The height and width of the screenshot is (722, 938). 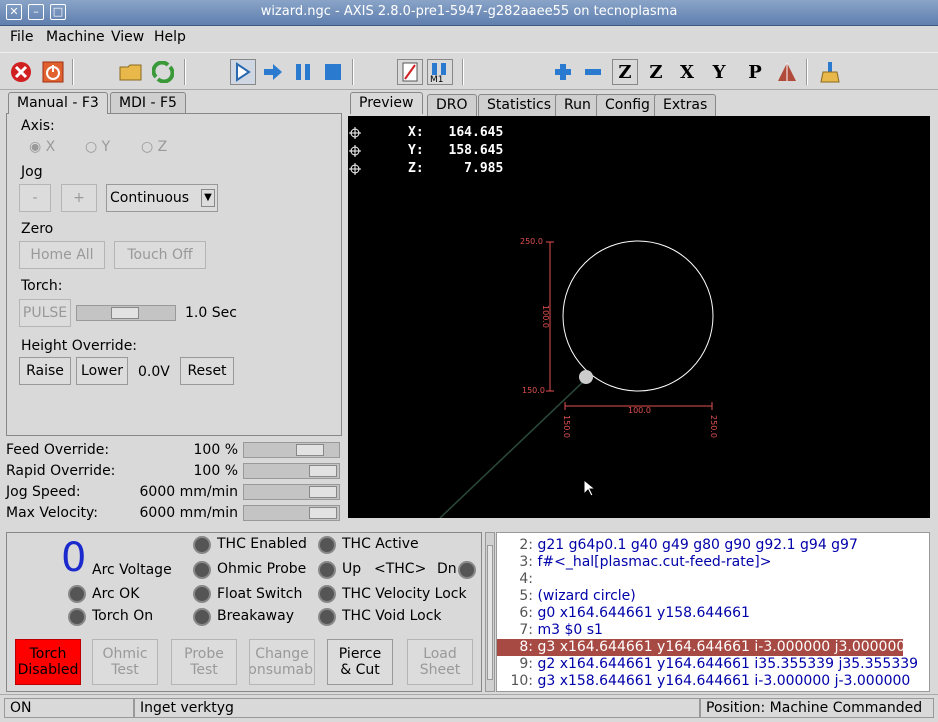 What do you see at coordinates (380, 544) in the screenshot?
I see `thc-active-label: THC Active` at bounding box center [380, 544].